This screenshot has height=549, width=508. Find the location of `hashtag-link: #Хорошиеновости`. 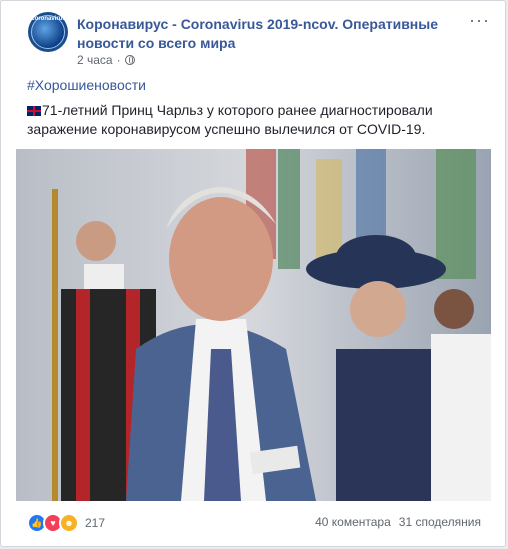

hashtag-link: #Хорошиеновости is located at coordinates (86, 85).